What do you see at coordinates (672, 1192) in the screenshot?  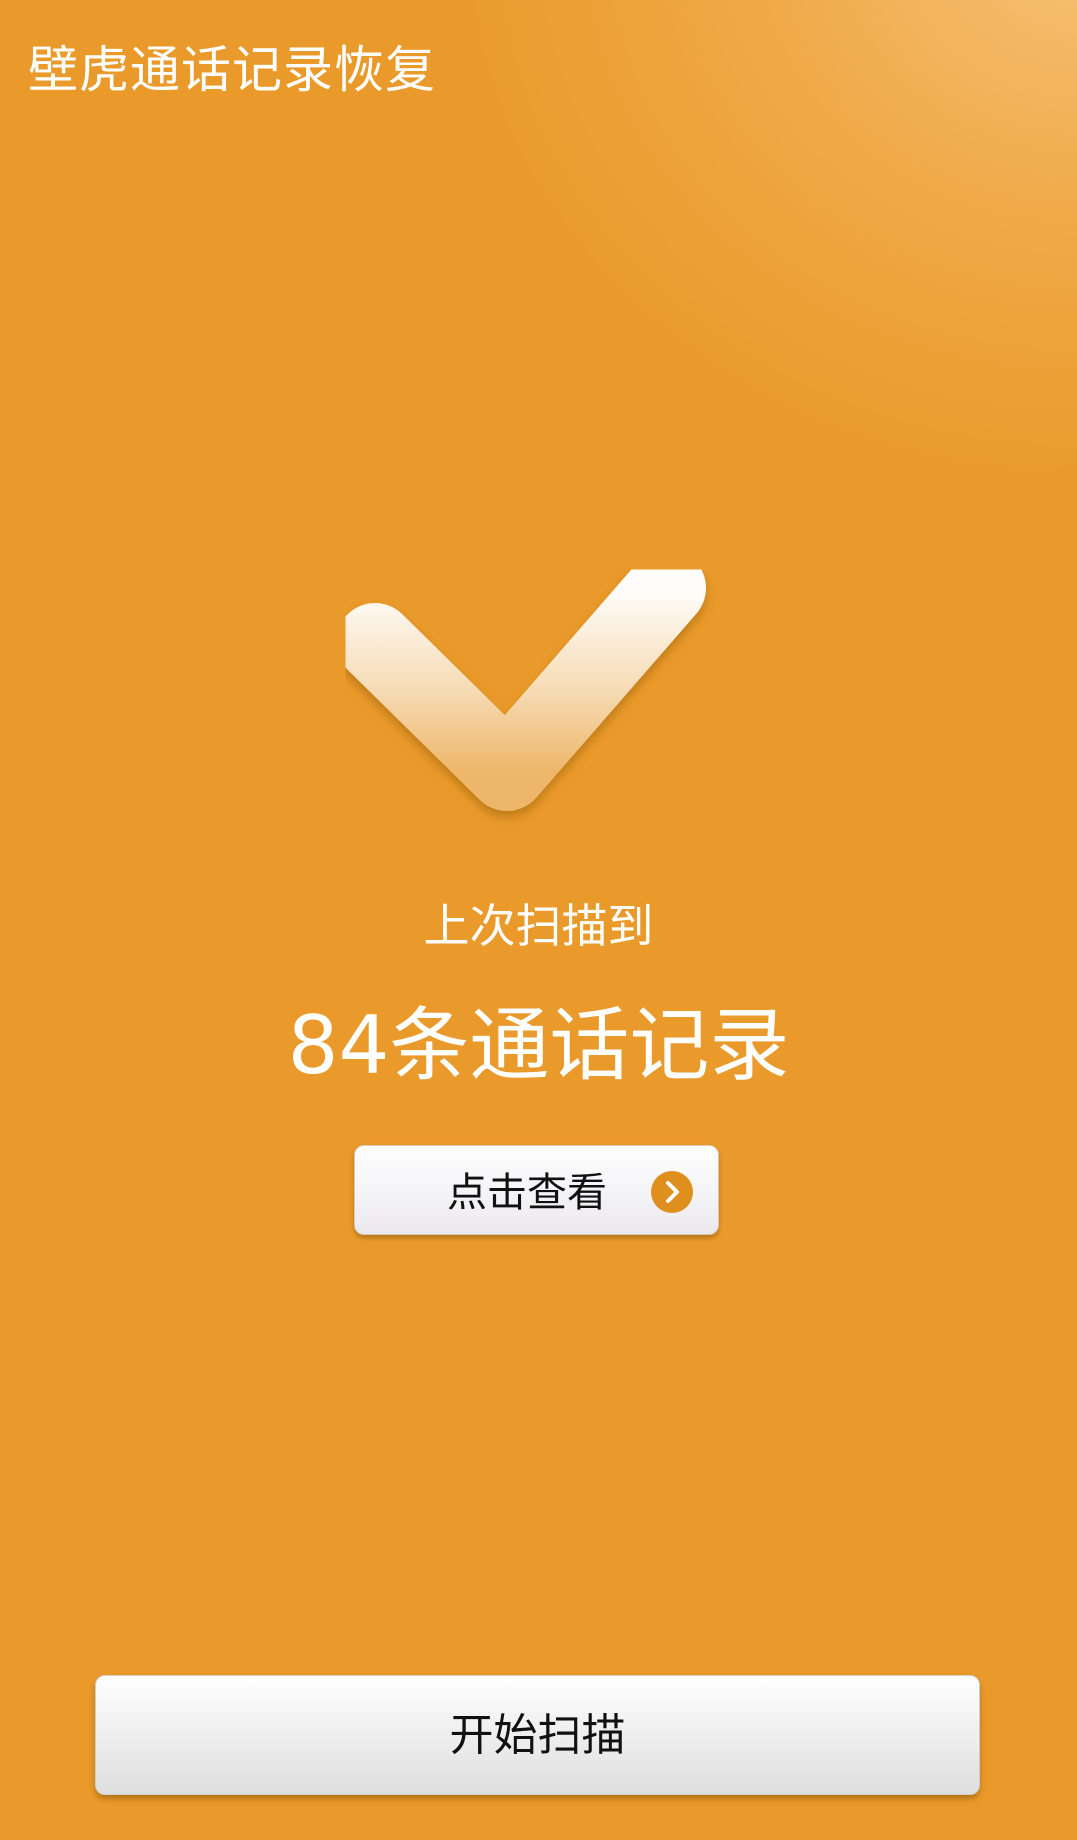 I see `chevron-right-icon` at bounding box center [672, 1192].